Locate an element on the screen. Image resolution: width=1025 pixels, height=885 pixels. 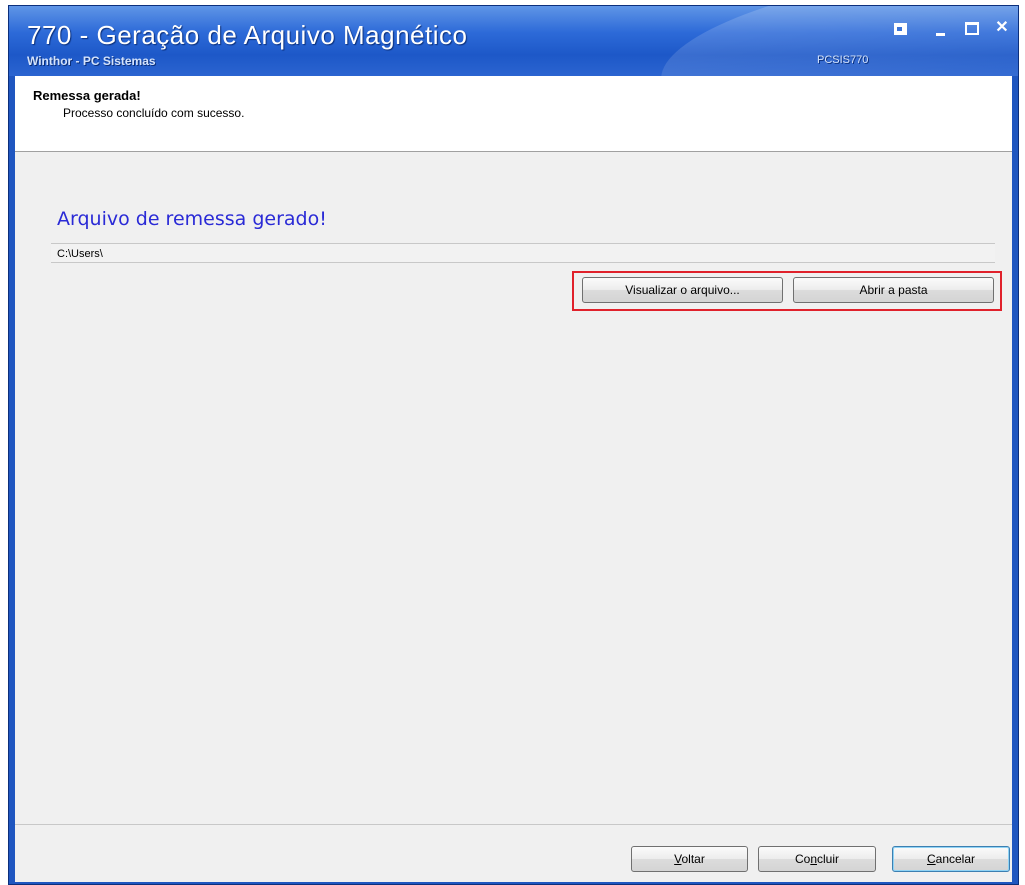
window-title: 770 - Geração de Arquivo Magnético is located at coordinates (247, 35).